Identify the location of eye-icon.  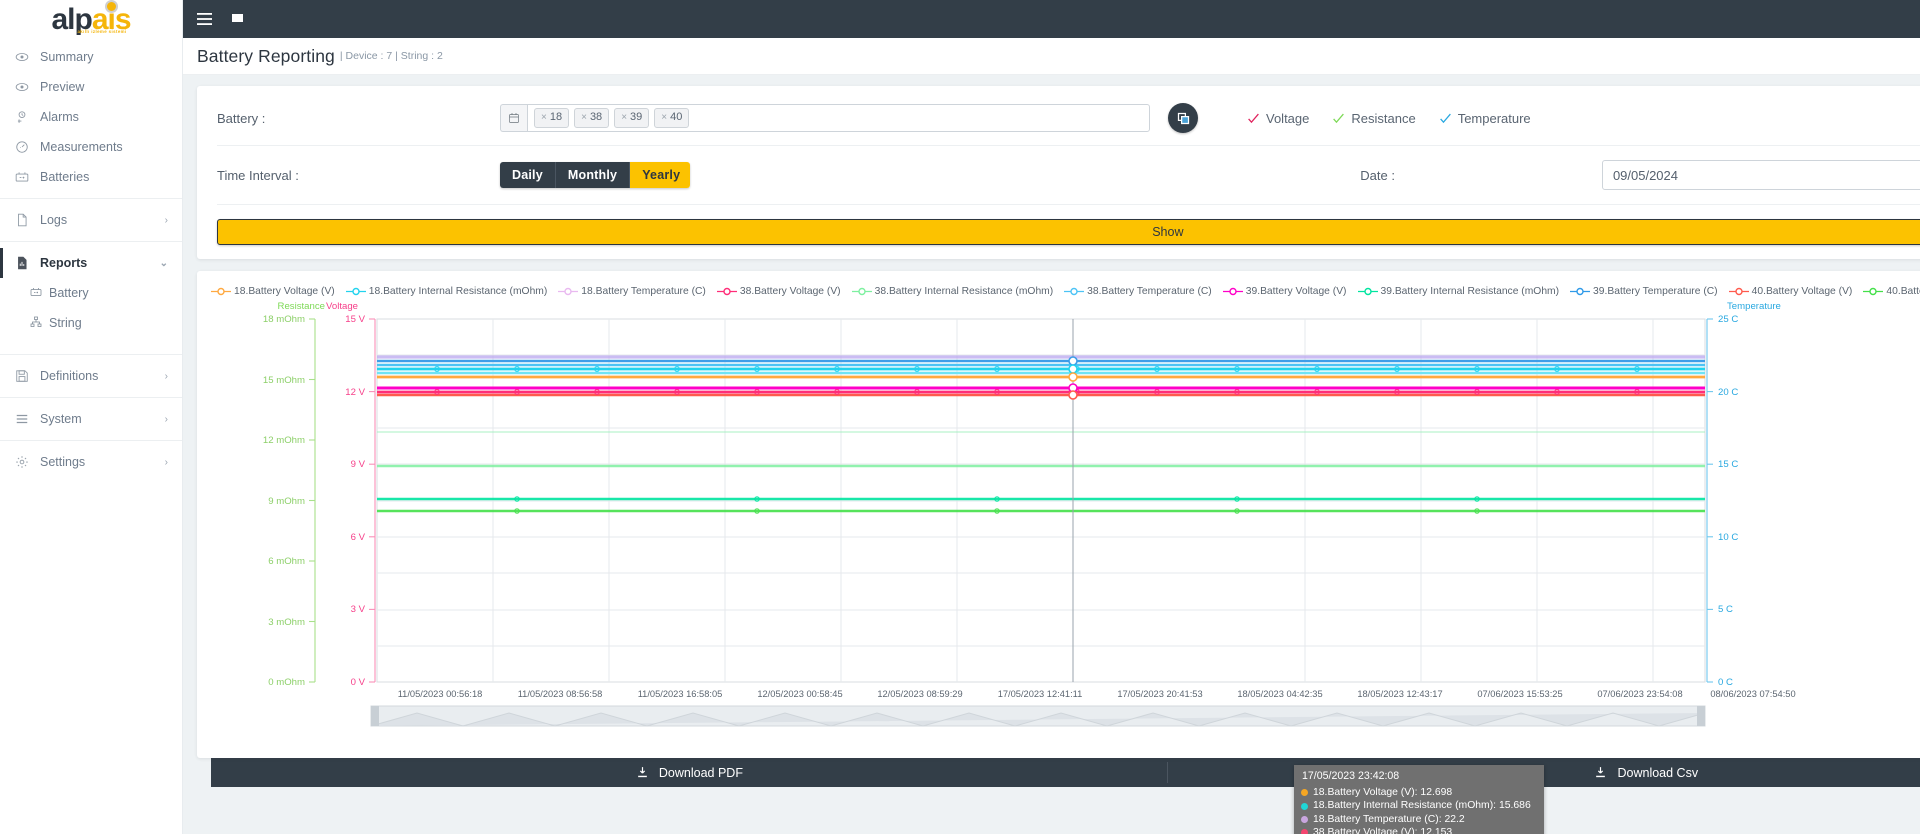
(21, 57).